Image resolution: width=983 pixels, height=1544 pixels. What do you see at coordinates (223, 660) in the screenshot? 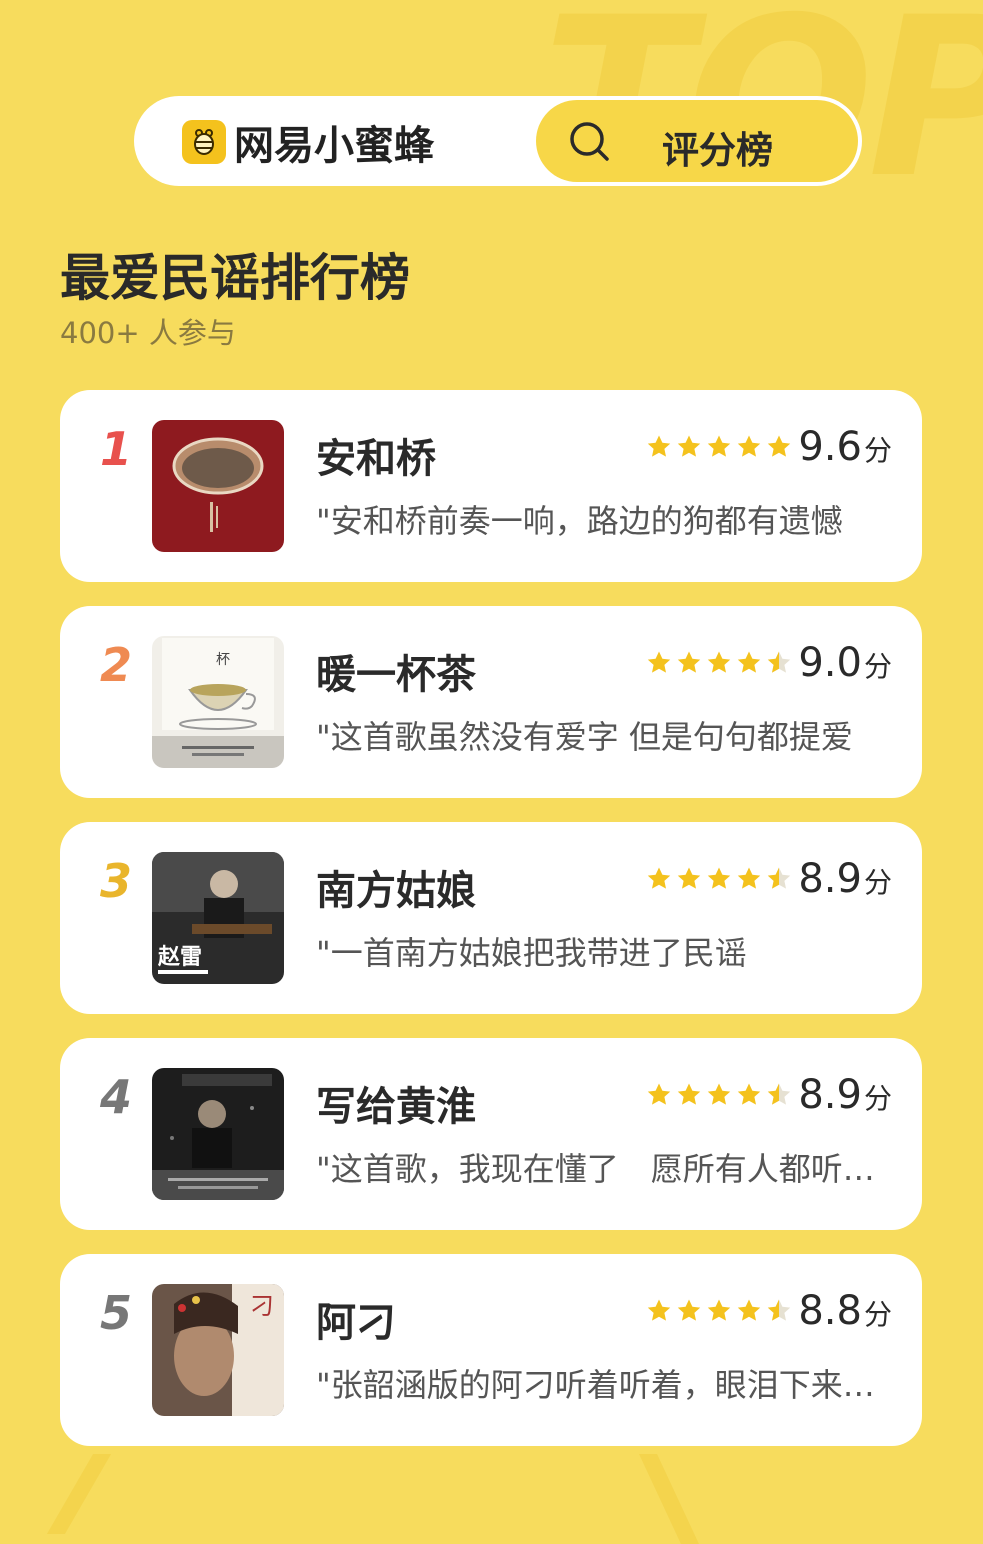
I see `svg-text: 杯` at bounding box center [223, 660].